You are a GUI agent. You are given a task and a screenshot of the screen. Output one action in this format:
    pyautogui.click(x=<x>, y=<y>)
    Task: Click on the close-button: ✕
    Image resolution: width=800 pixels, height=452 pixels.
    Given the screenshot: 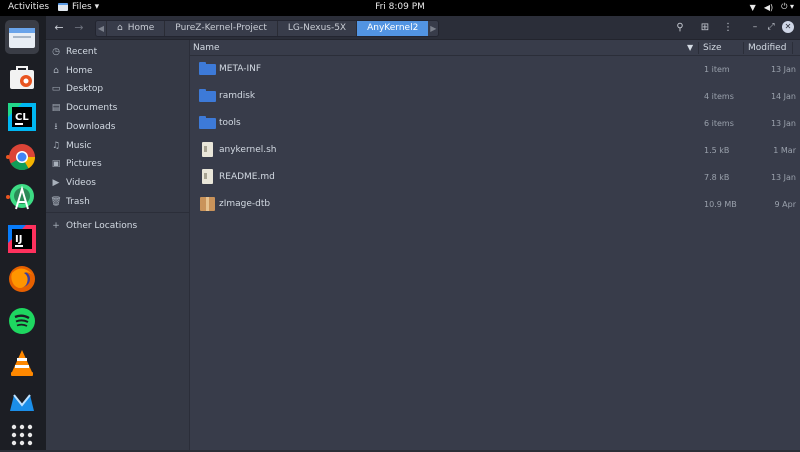 What is the action you would take?
    pyautogui.click(x=788, y=27)
    